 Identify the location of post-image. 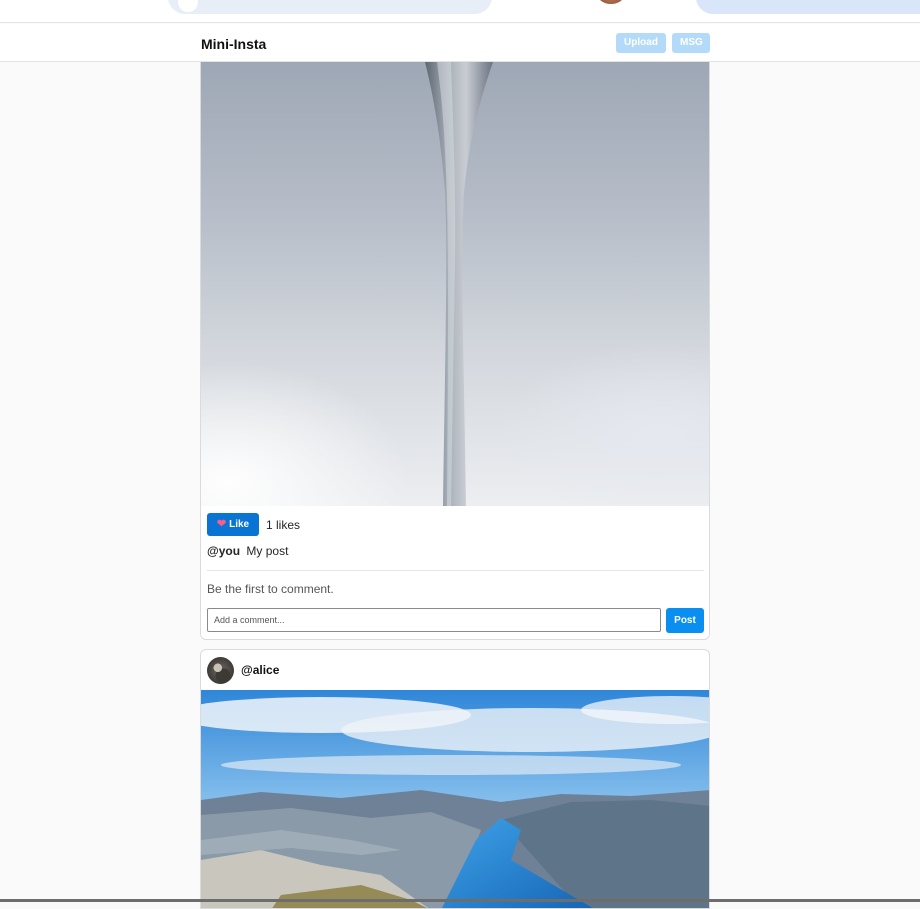
(455, 799).